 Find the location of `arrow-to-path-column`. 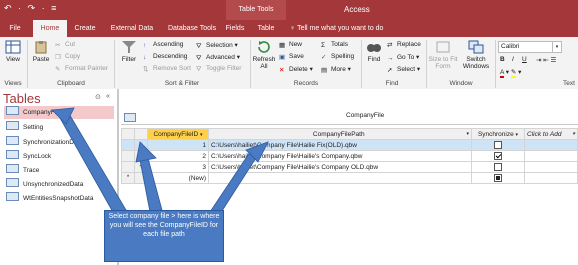

arrow-to-path-column is located at coordinates (233, 183).